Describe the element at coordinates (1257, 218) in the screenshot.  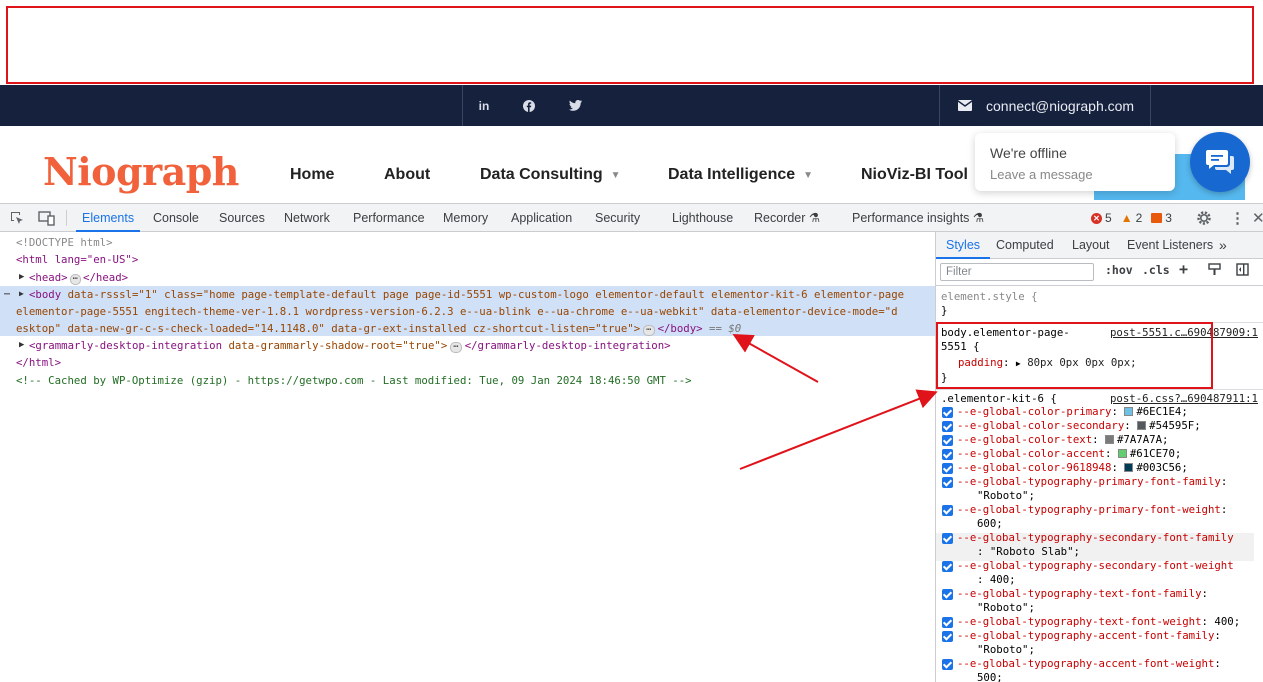
I see `close-icon: ✕` at that location.